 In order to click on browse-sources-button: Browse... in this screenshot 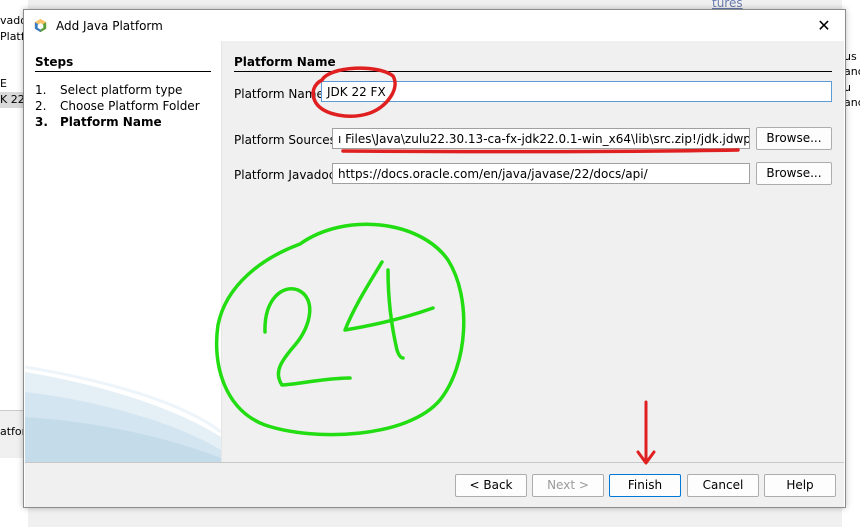, I will do `click(794, 138)`.